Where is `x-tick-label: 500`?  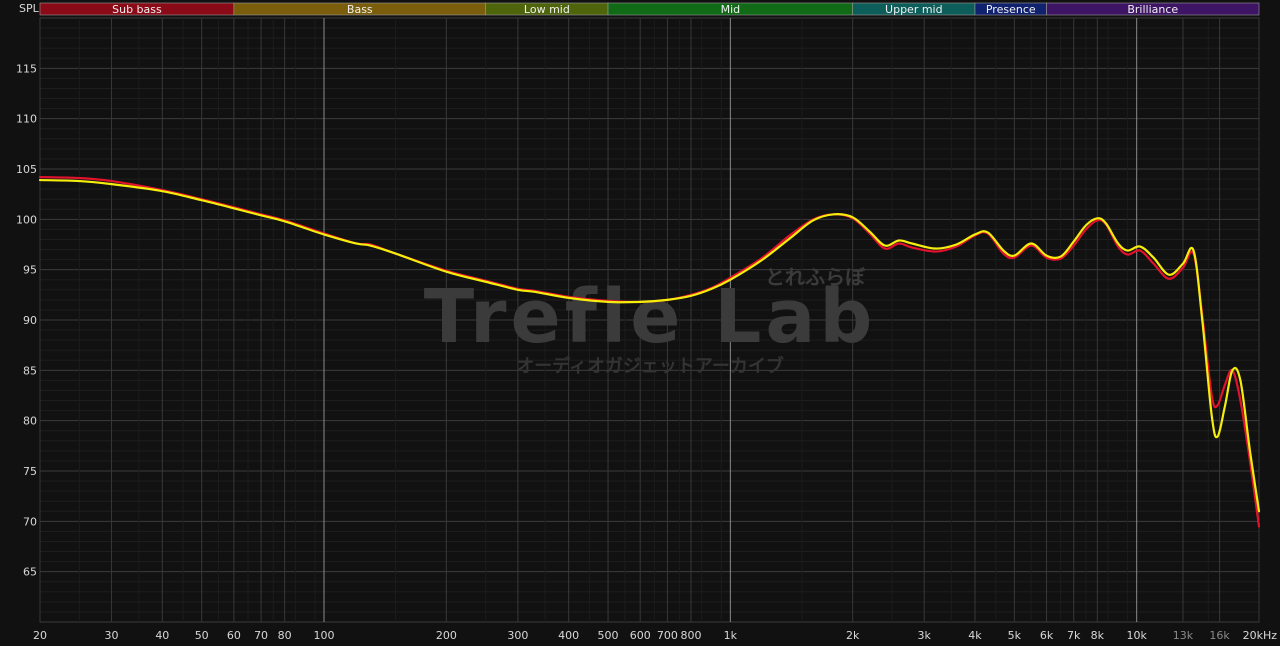 x-tick-label: 500 is located at coordinates (608, 635).